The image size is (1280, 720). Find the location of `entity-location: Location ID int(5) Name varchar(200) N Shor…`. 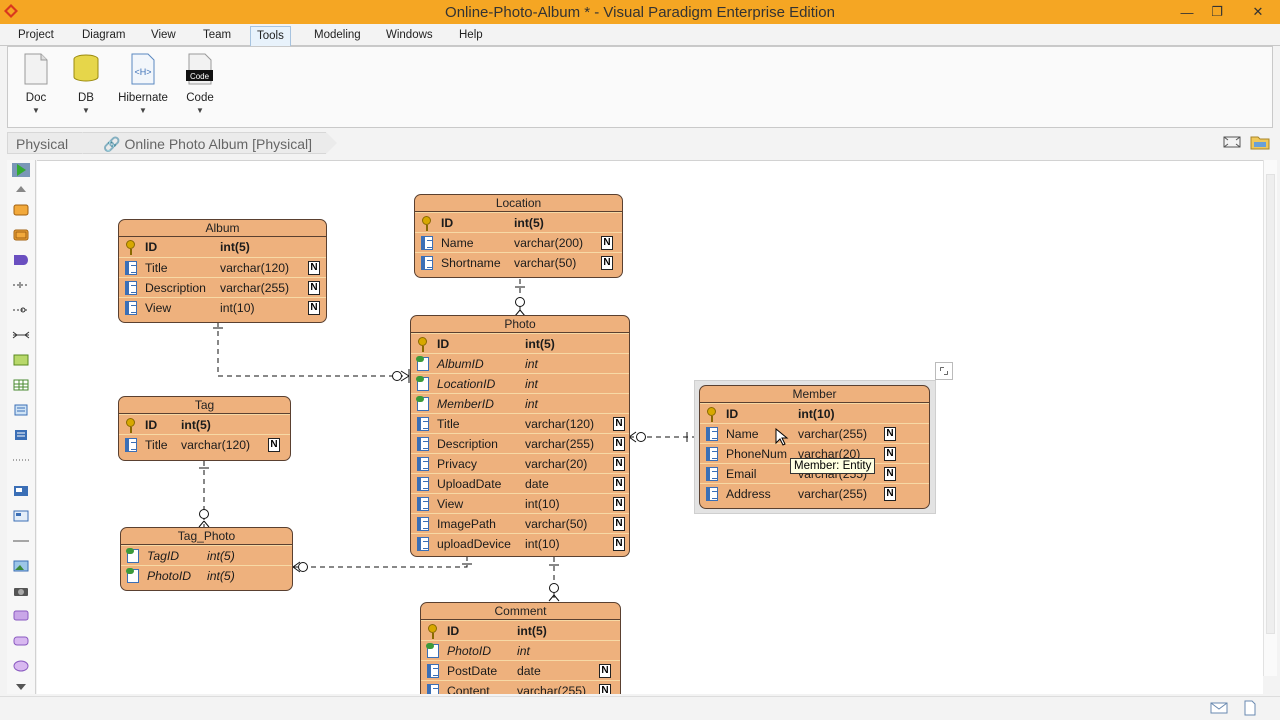

entity-location: Location ID int(5) Name varchar(200) N Shor… is located at coordinates (518, 236).